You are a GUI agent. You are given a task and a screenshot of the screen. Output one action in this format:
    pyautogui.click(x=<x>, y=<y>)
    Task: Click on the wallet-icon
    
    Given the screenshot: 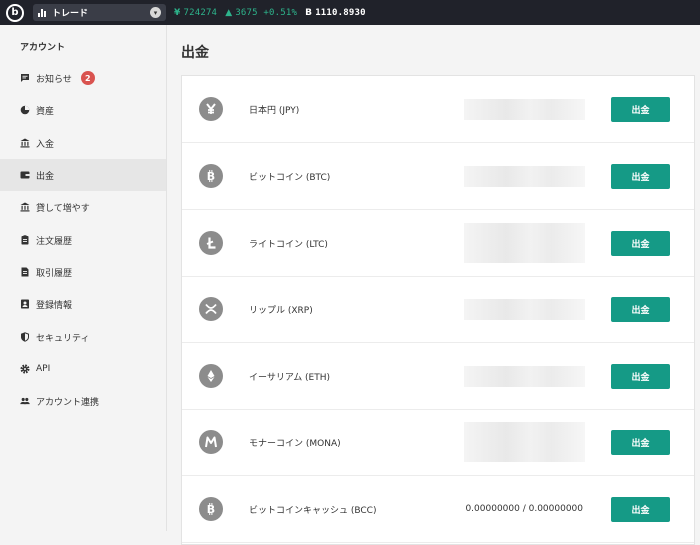 What is the action you would take?
    pyautogui.click(x=25, y=175)
    